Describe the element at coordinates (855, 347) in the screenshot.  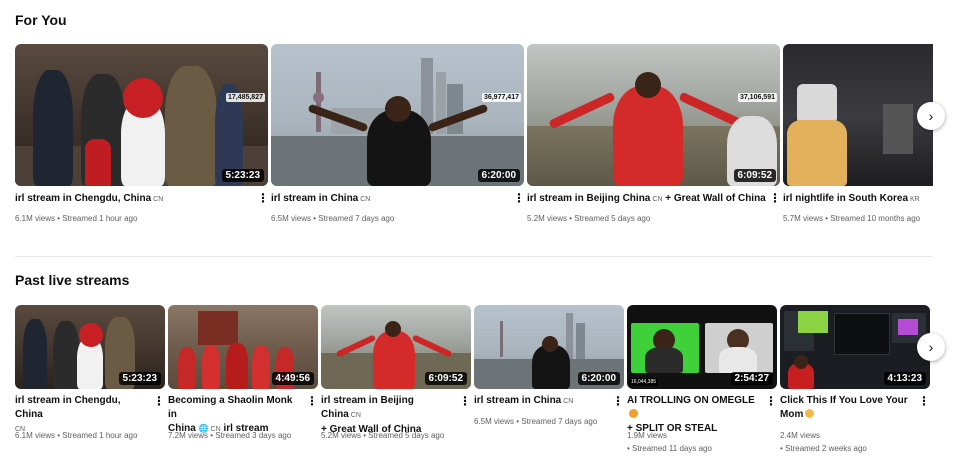
I see `video-thumbnail: 4:13:23` at that location.